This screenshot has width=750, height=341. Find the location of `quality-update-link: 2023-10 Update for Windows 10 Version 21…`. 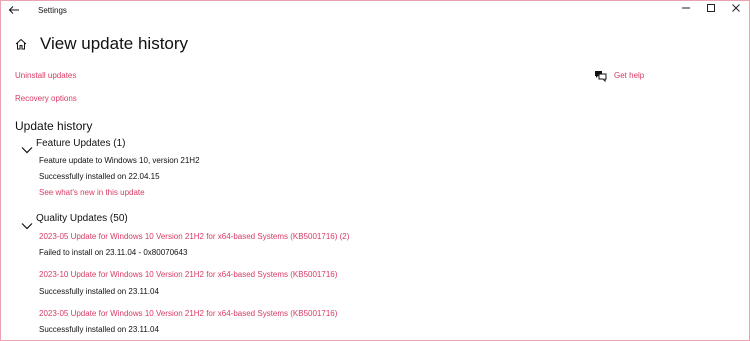

quality-update-link: 2023-10 Update for Windows 10 Version 21… is located at coordinates (188, 274).